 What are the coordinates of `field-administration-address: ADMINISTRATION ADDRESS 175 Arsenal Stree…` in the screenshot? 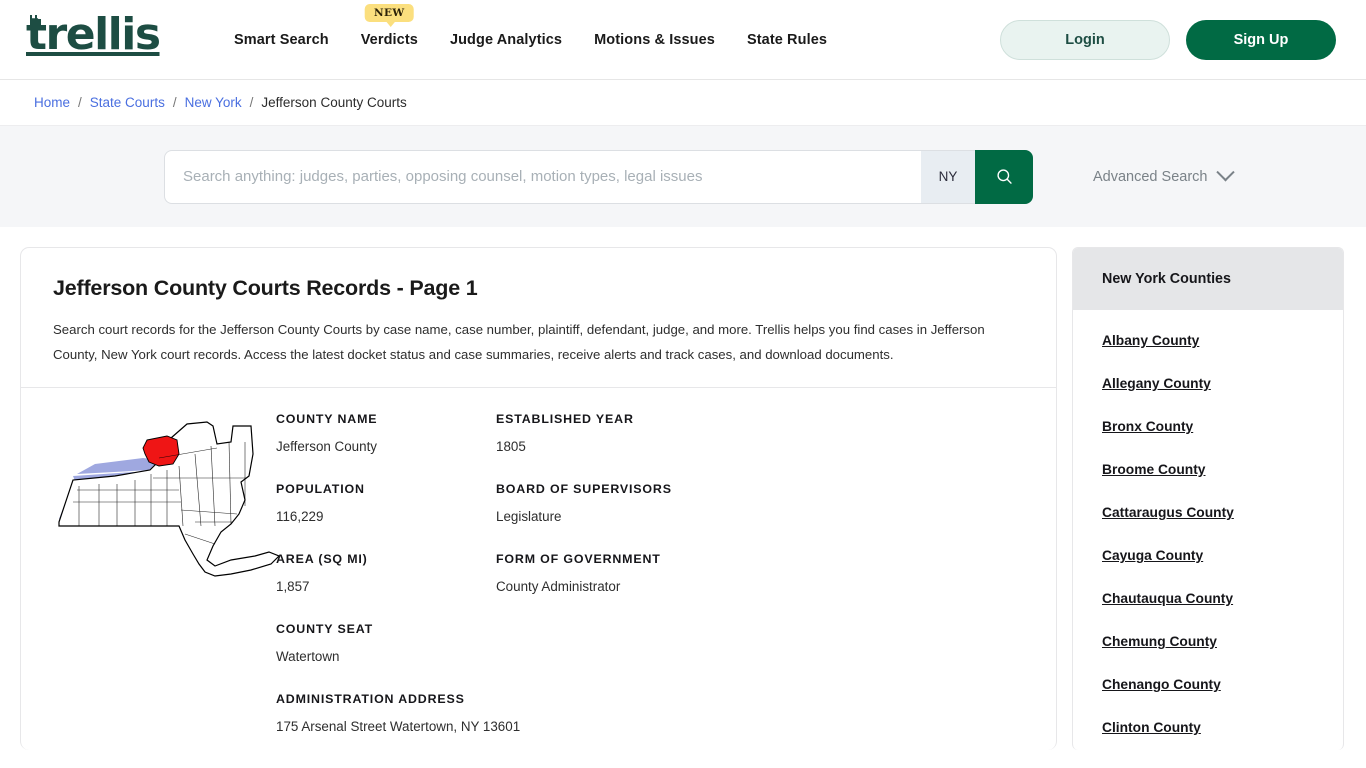 It's located at (398, 713).